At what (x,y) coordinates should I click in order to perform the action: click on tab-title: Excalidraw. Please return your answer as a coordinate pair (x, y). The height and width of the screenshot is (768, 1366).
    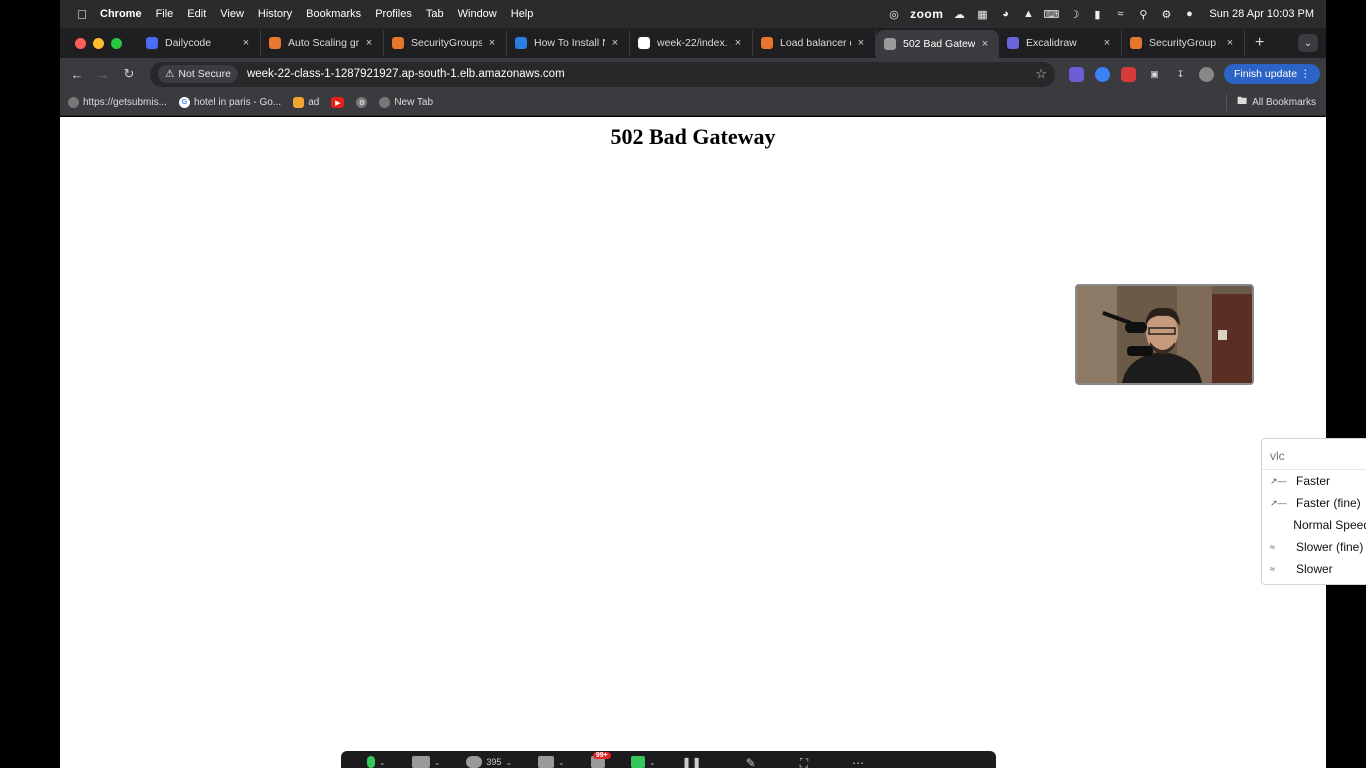
    Looking at the image, I should click on (1051, 43).